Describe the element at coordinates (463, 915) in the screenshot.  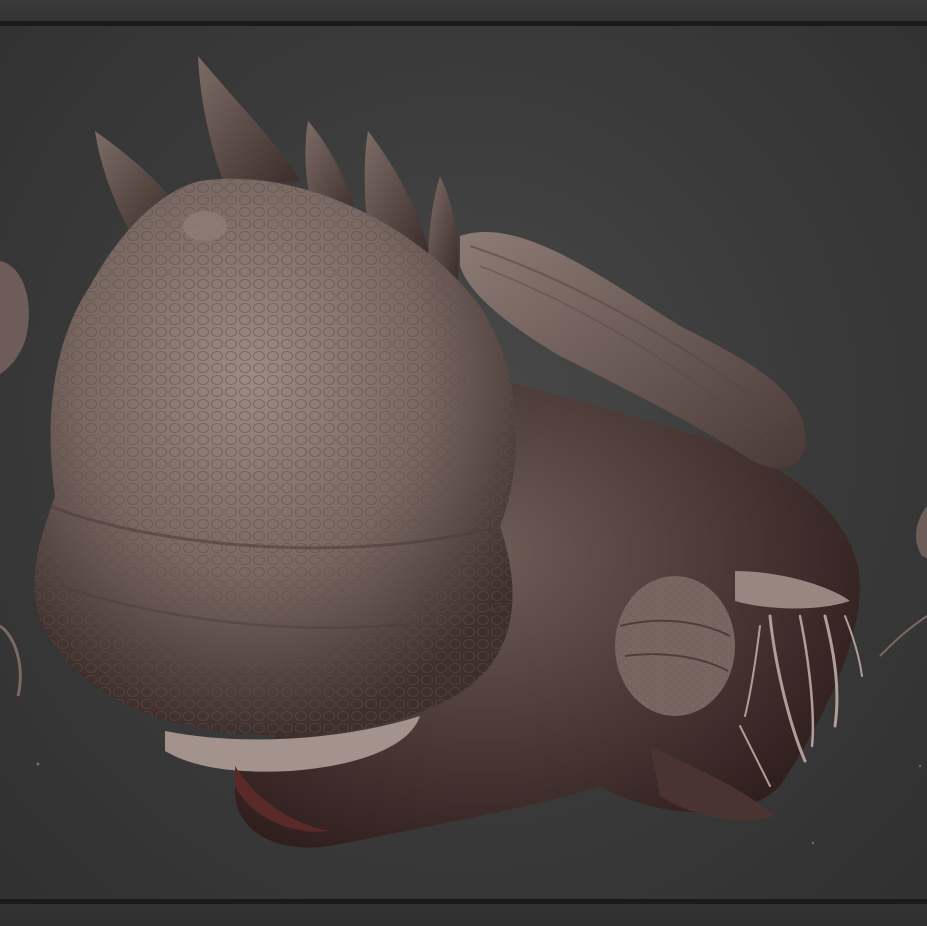
I see `bottom-toolbar` at that location.